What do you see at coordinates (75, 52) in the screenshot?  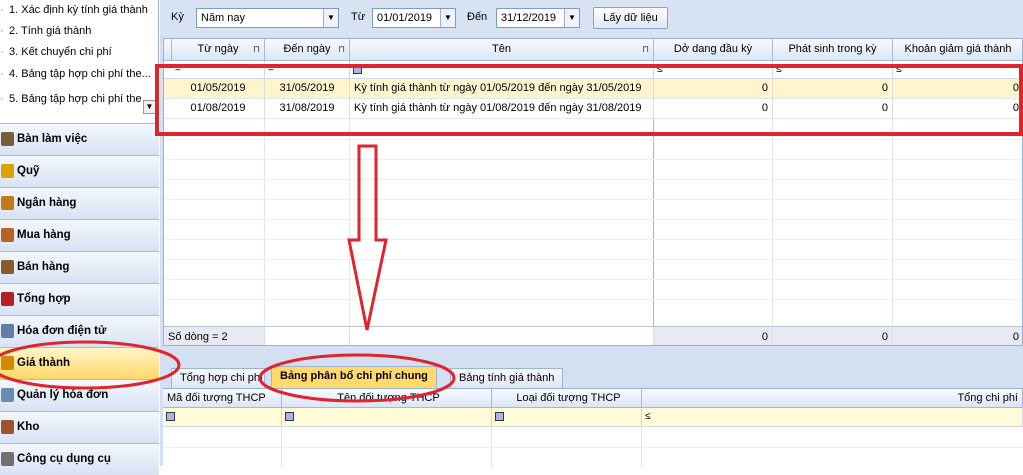 I see `task-link-3: · 3. Kết chuyển chi phí` at bounding box center [75, 52].